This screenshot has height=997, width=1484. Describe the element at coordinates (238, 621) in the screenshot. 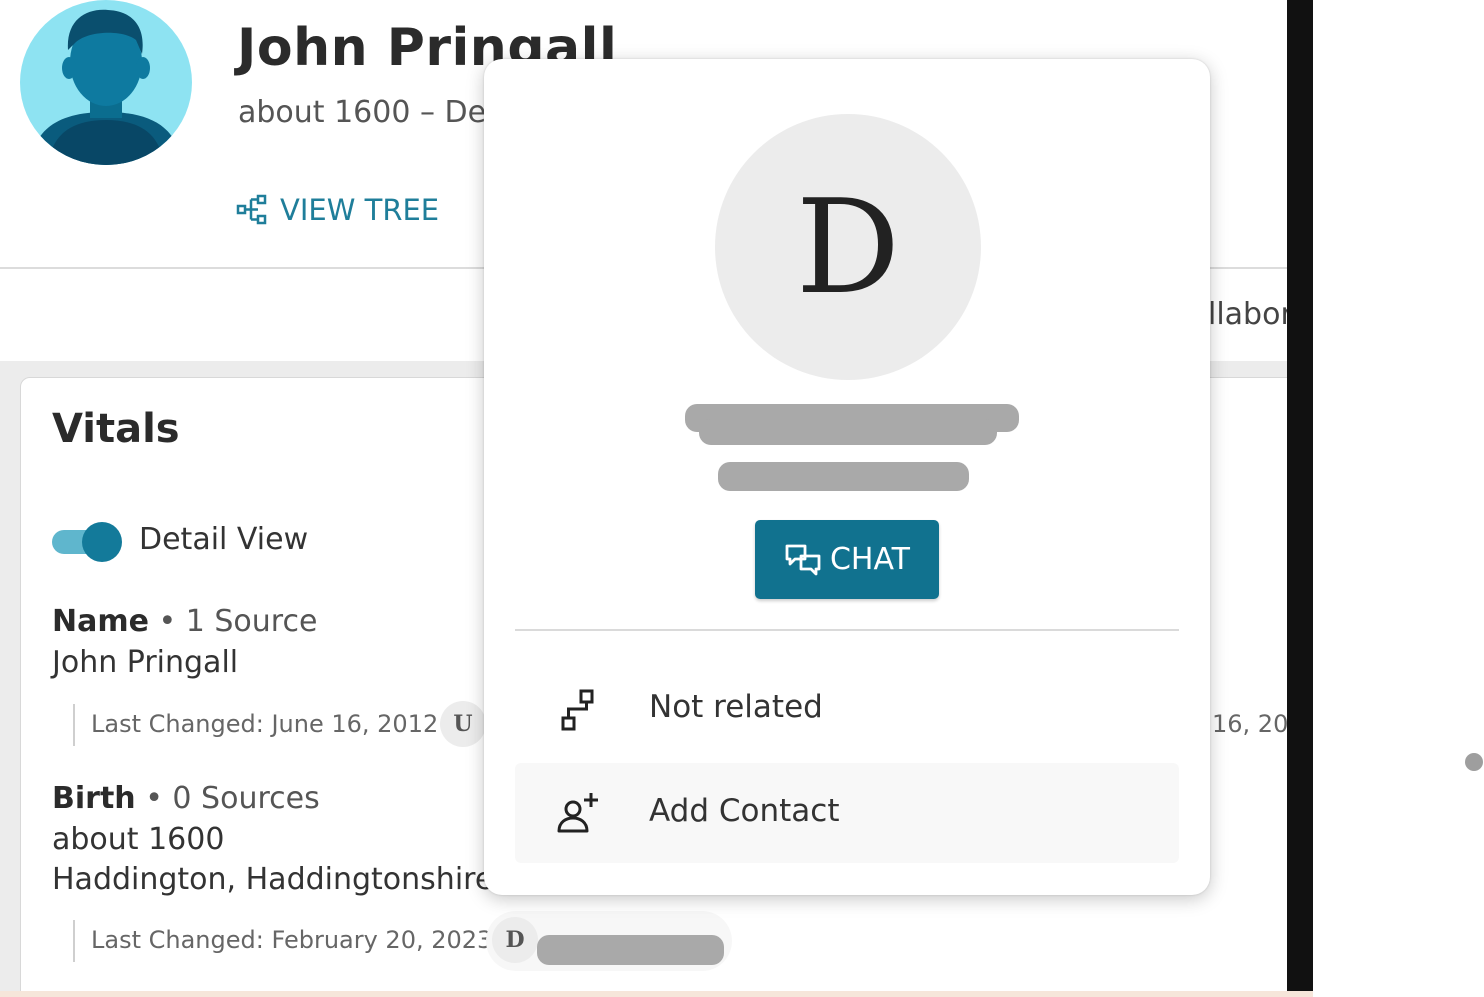

I see `name-fact-sources: • 1 Source` at that location.